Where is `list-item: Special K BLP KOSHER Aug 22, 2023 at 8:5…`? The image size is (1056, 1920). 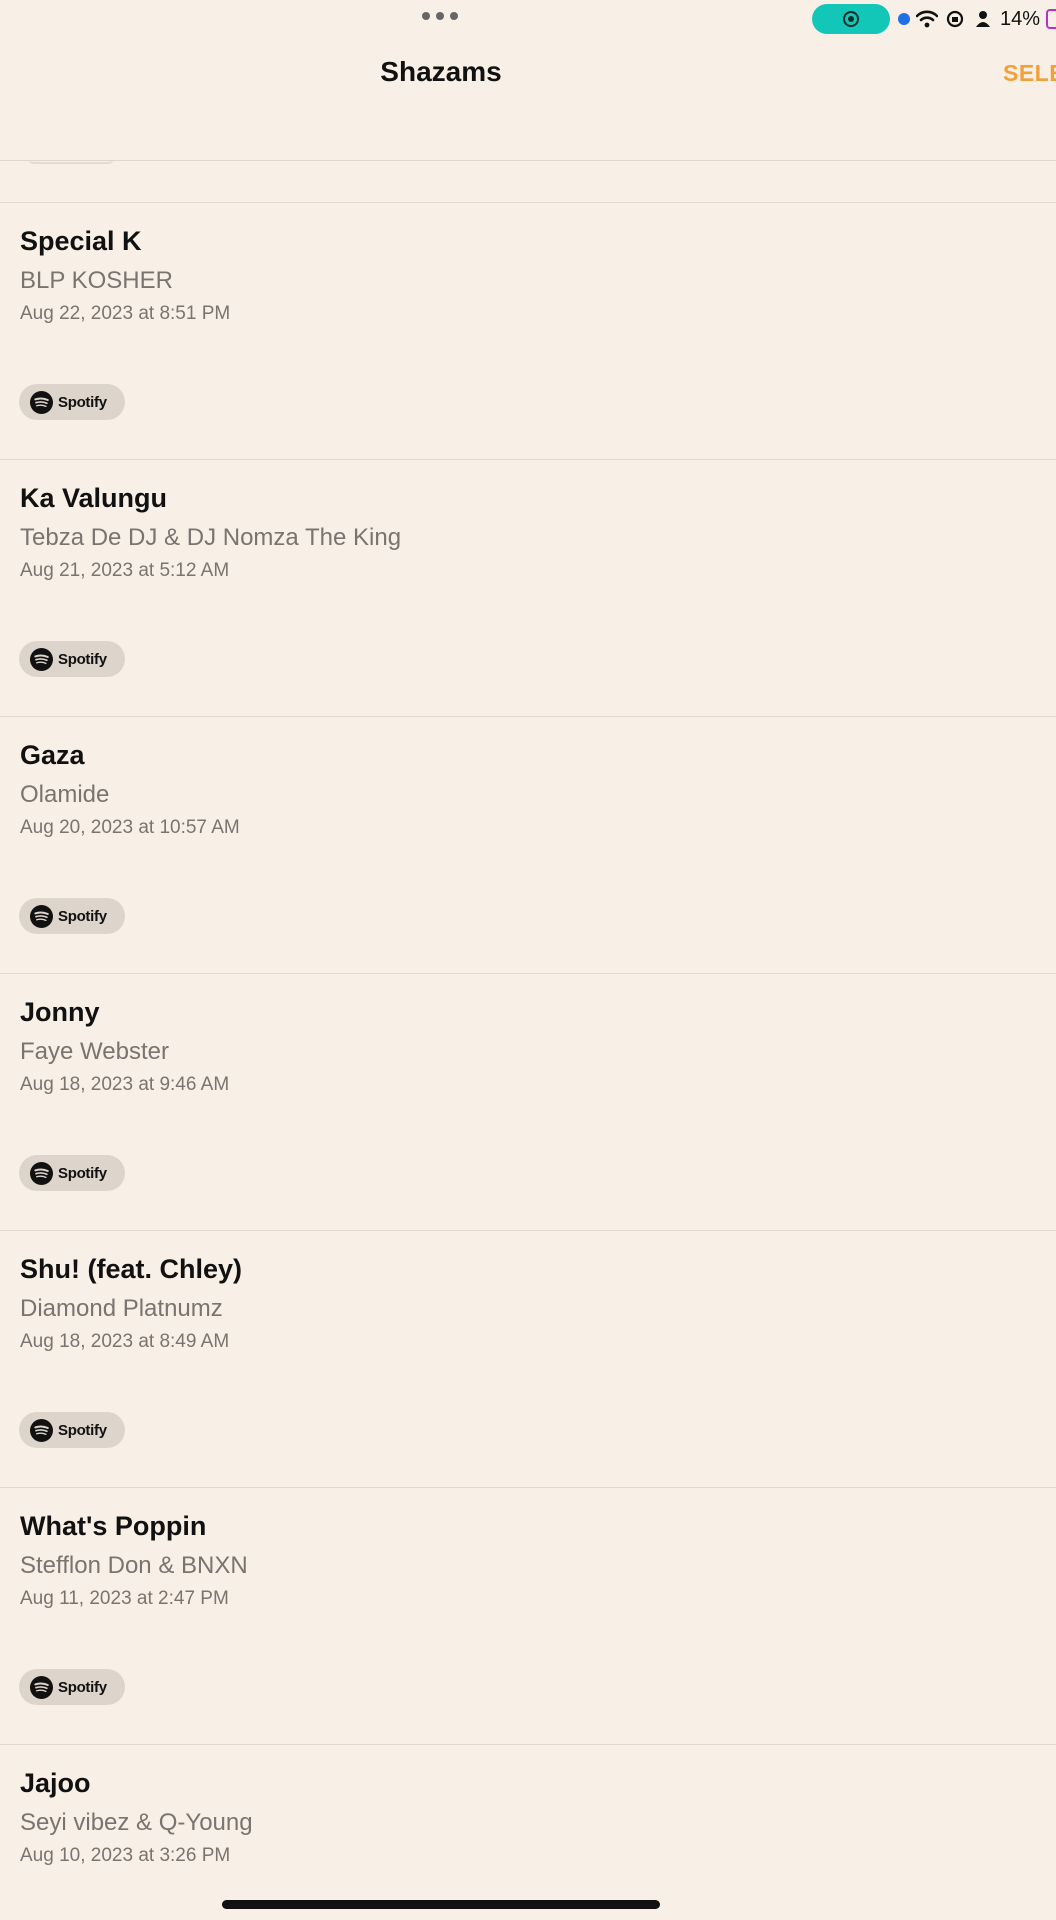 list-item: Special K BLP KOSHER Aug 22, 2023 at 8:5… is located at coordinates (528, 330).